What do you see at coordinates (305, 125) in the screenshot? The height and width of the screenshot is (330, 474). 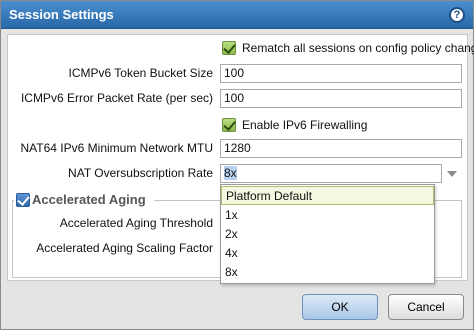 I see `ipv6-firewalling-label: Enable IPv6 Firewalling` at bounding box center [305, 125].